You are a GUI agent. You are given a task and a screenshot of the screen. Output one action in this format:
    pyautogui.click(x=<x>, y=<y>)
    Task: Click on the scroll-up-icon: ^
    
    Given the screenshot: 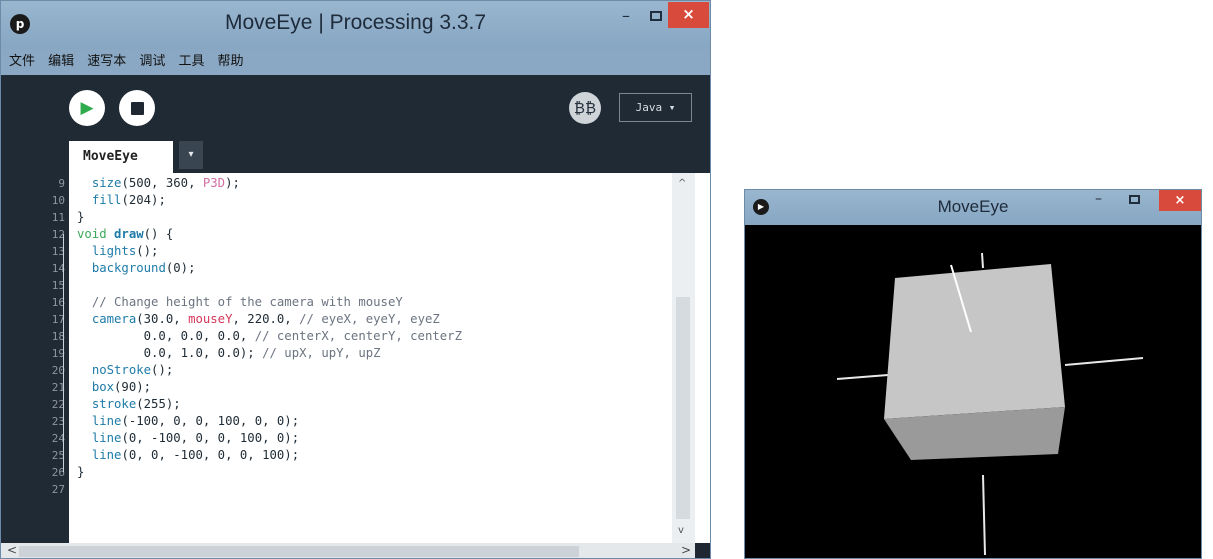 What is the action you would take?
    pyautogui.click(x=682, y=183)
    